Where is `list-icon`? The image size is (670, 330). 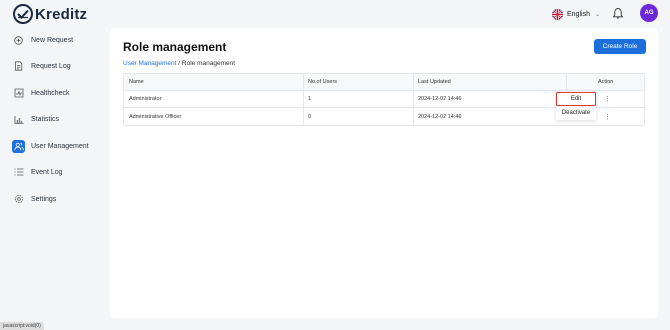
list-icon is located at coordinates (18, 172).